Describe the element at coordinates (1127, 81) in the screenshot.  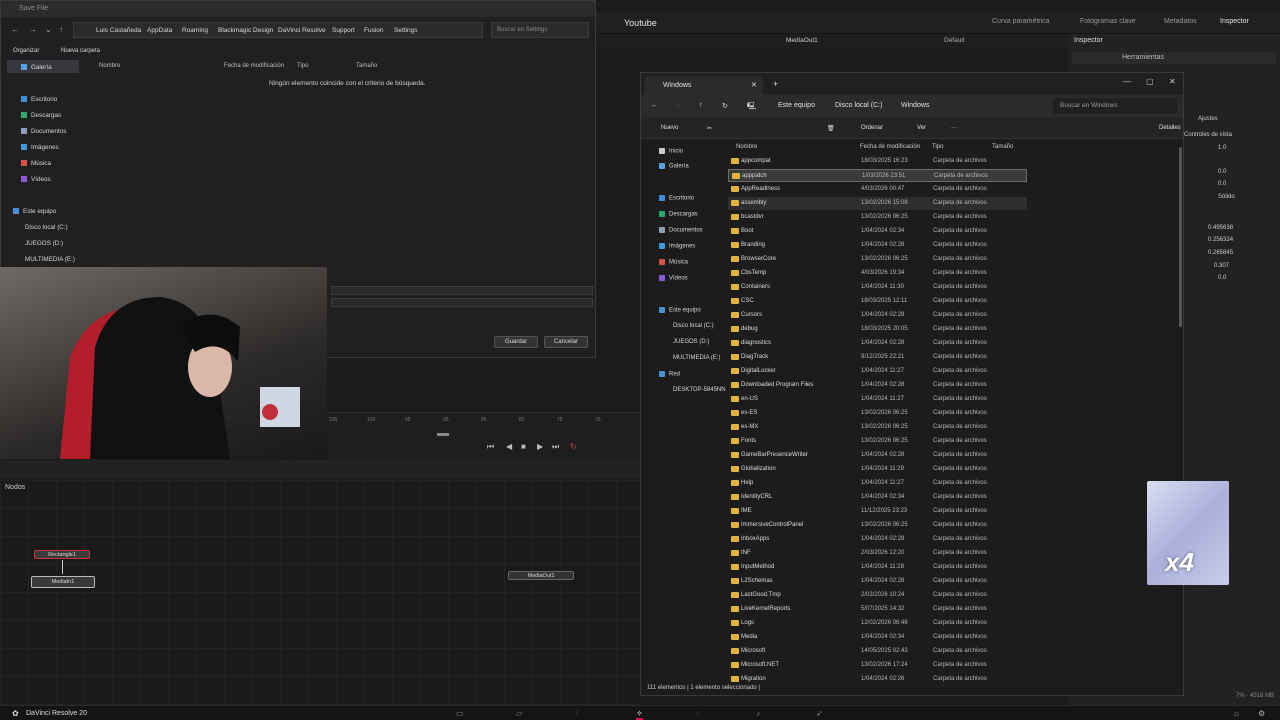
I see `minimize-icon: —` at that location.